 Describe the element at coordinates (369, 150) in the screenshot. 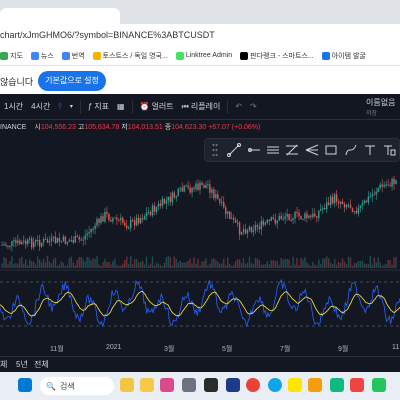

I see `text-icon` at that location.